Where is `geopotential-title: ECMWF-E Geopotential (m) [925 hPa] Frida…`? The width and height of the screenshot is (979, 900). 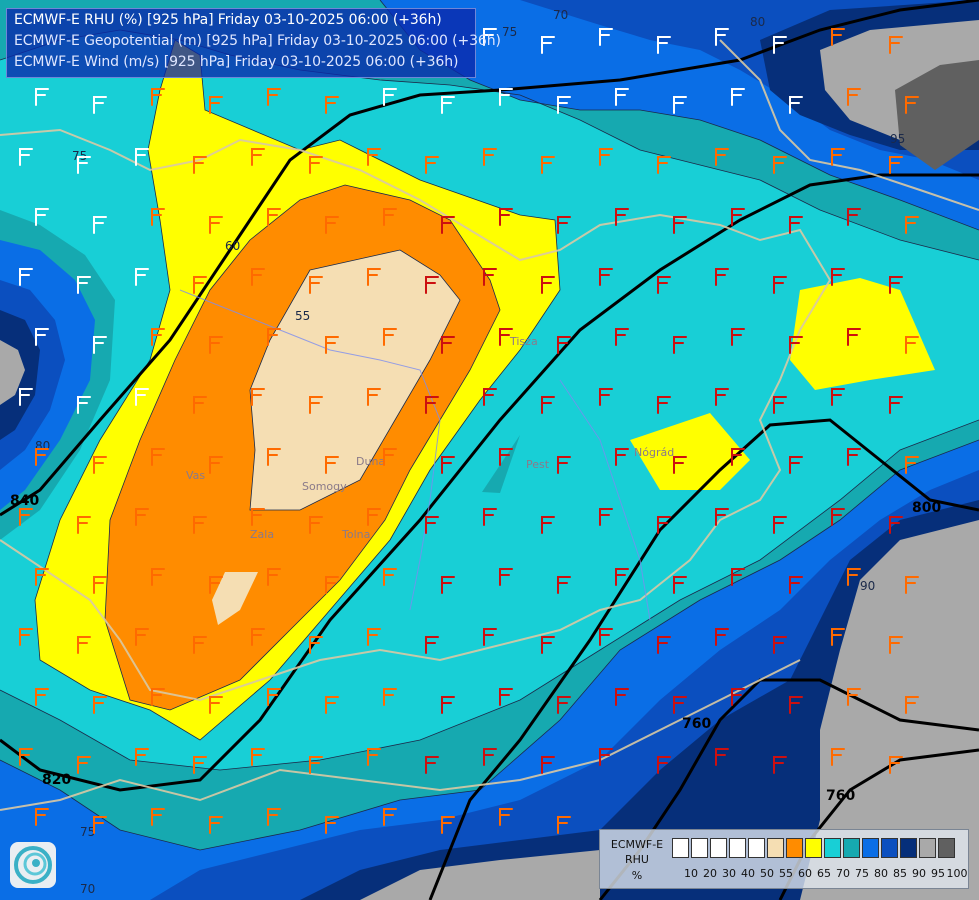 geopotential-title: ECMWF-E Geopotential (m) [925 hPa] Frida… is located at coordinates (257, 41).